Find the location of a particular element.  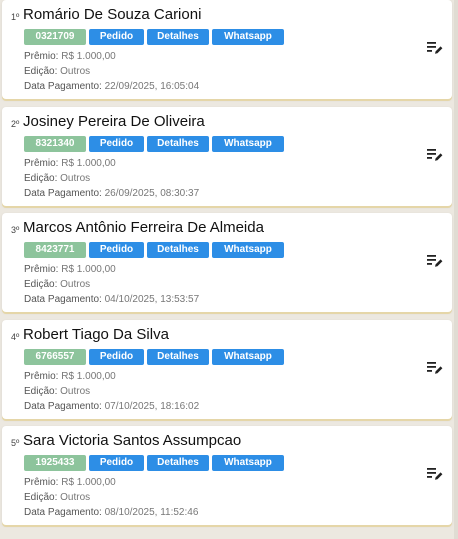

field-value: 04/10/2025, 13:53:57 is located at coordinates (152, 299).